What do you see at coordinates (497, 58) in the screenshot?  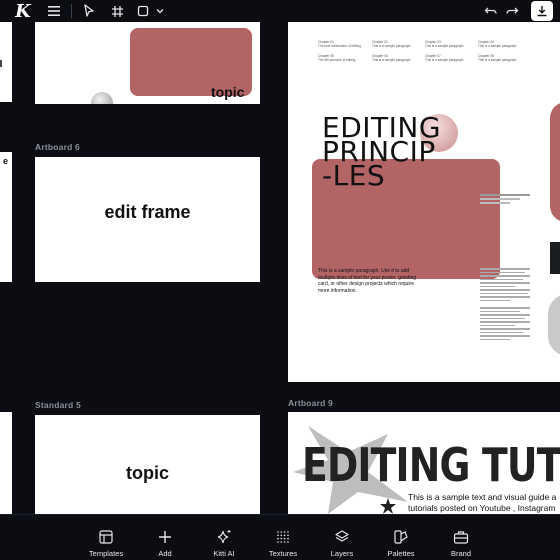 I see `chapter-item: Chapter 08 This is a sample paragraph` at bounding box center [497, 58].